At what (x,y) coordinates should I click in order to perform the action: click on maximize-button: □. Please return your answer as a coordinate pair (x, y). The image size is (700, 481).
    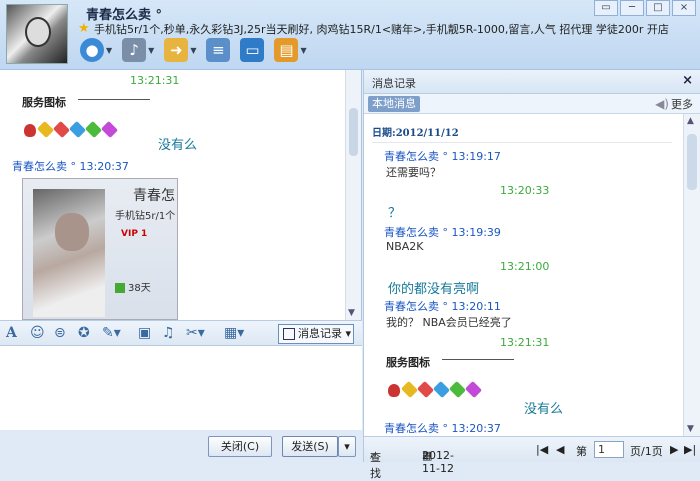
    Looking at the image, I should click on (658, 8).